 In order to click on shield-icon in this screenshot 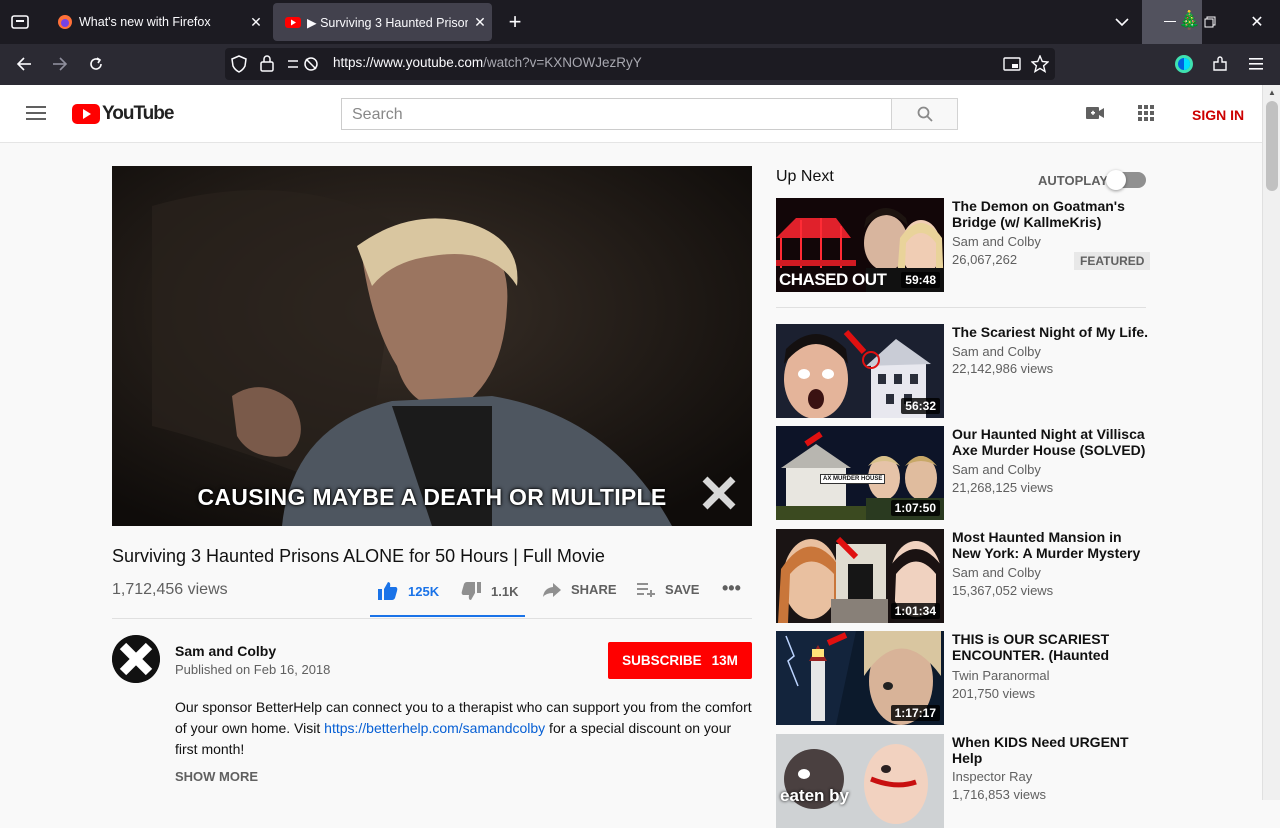, I will do `click(239, 65)`.